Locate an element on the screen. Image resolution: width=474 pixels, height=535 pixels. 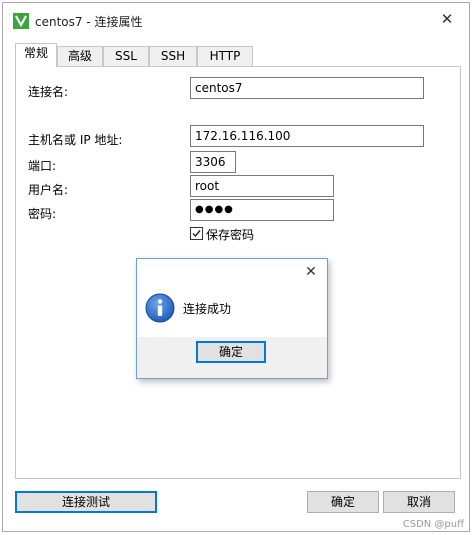
test-connection-button: 连接测试 is located at coordinates (86, 502).